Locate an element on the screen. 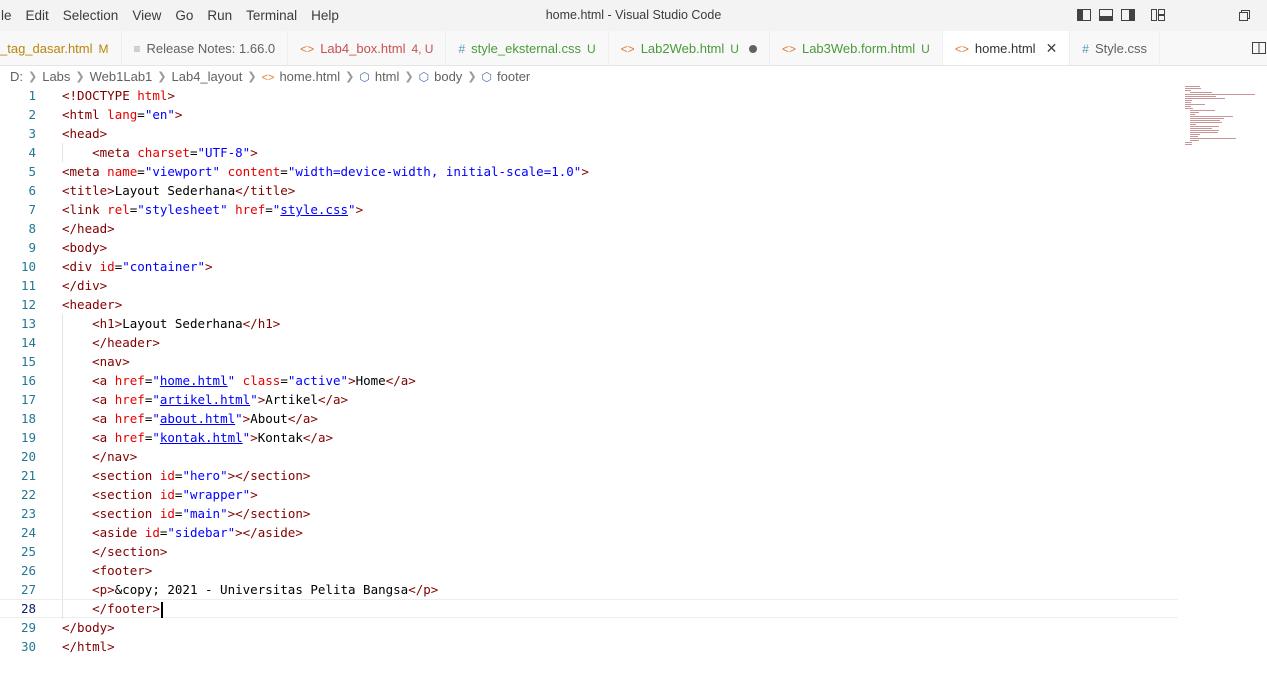  tab-lab2web-html: <> Lab2Web.html U is located at coordinates (689, 48).